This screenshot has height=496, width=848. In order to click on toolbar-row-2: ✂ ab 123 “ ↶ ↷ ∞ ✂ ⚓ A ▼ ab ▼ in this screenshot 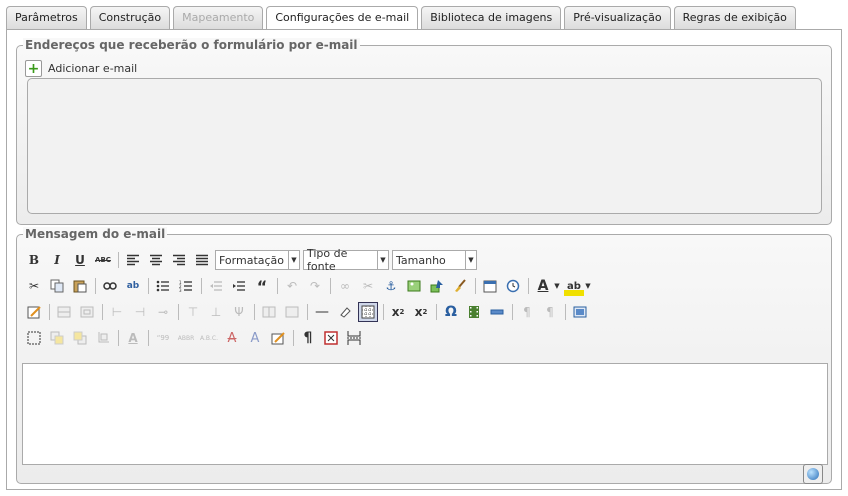, I will do `click(309, 286)`.